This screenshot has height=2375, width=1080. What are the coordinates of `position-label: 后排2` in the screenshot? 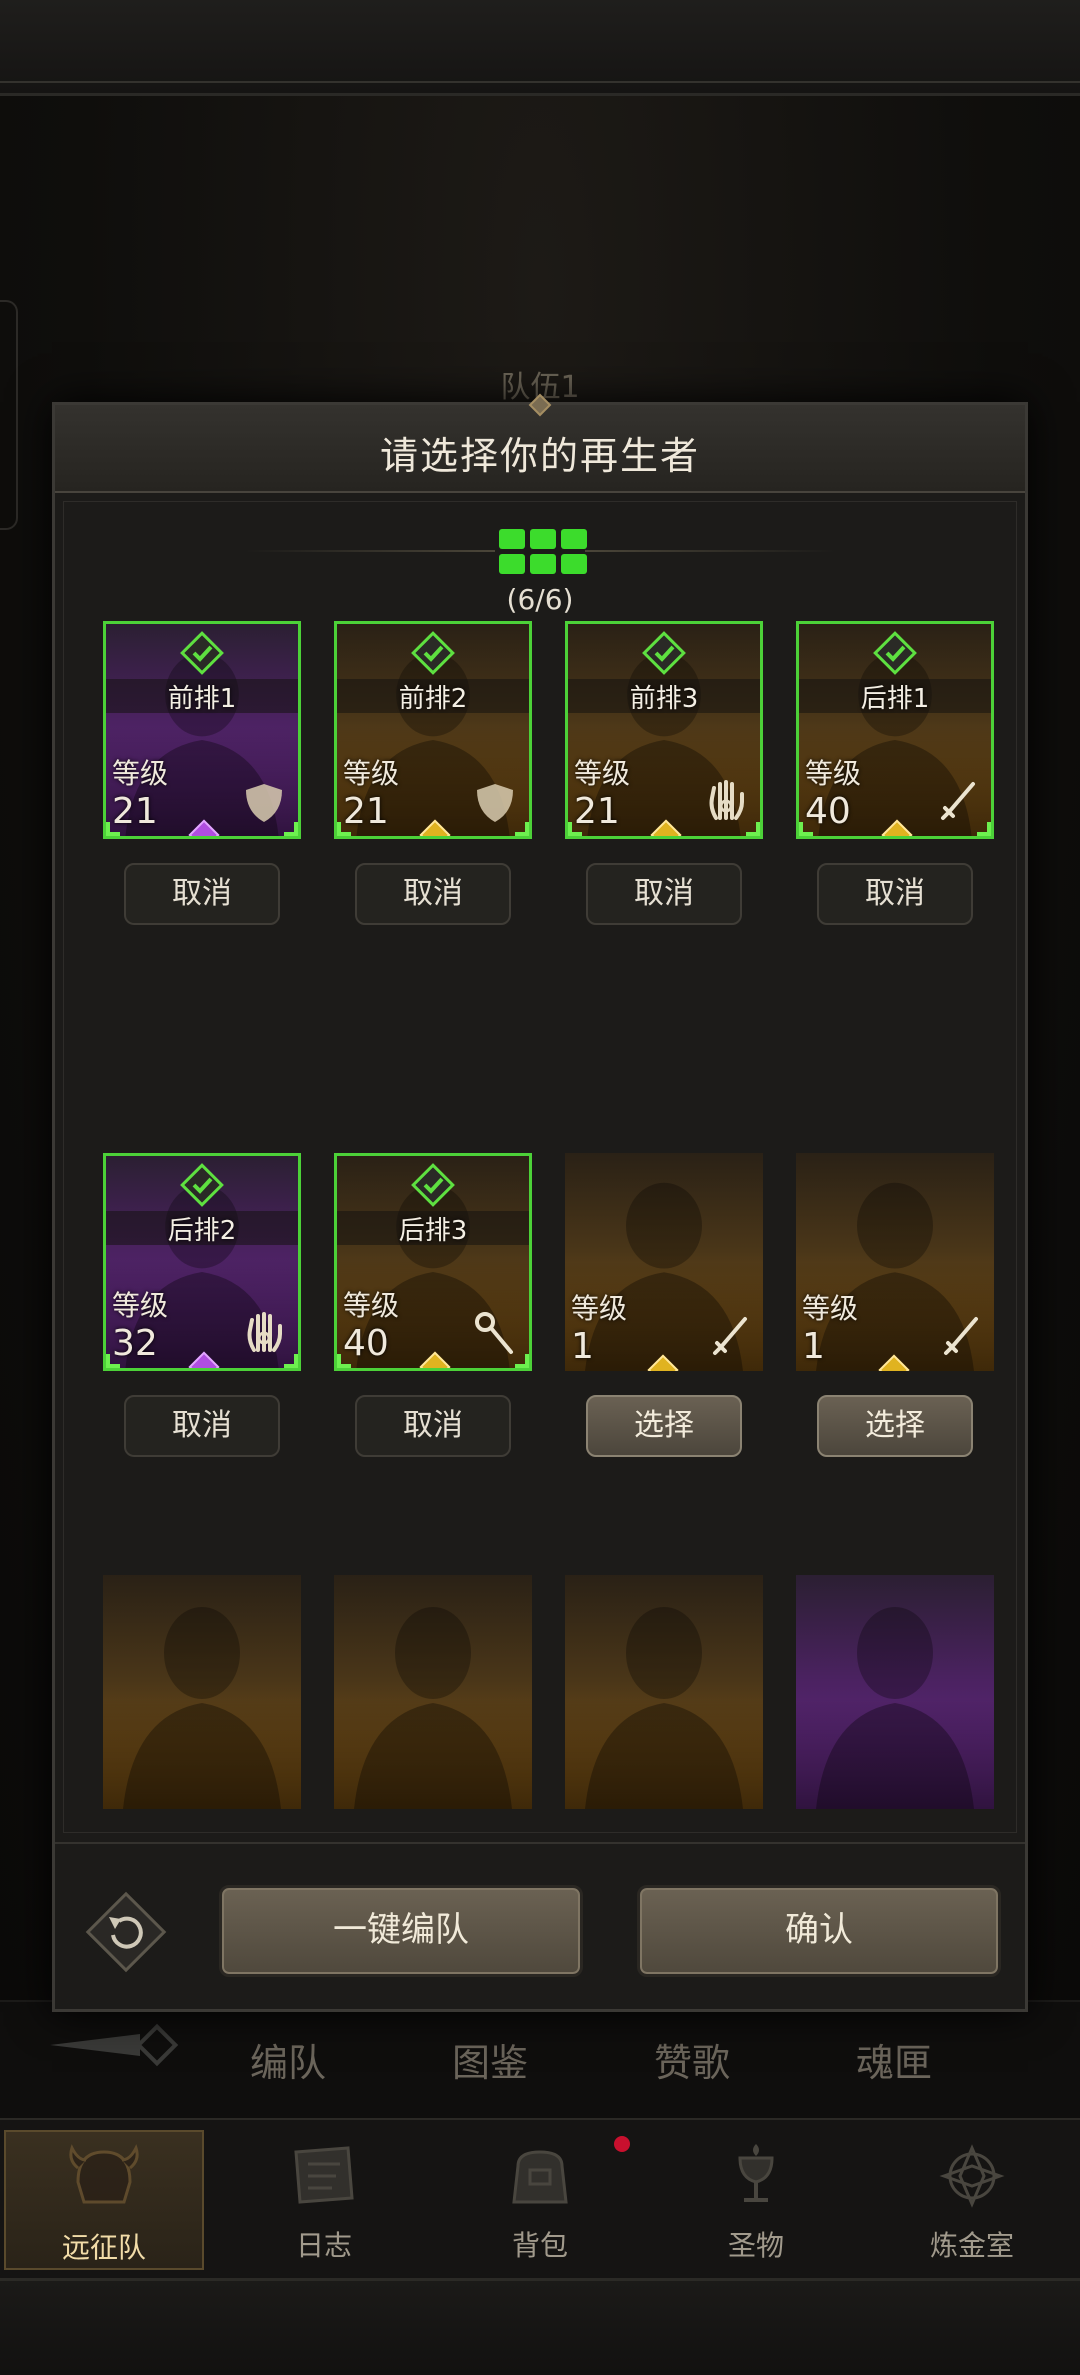 It's located at (202, 1231).